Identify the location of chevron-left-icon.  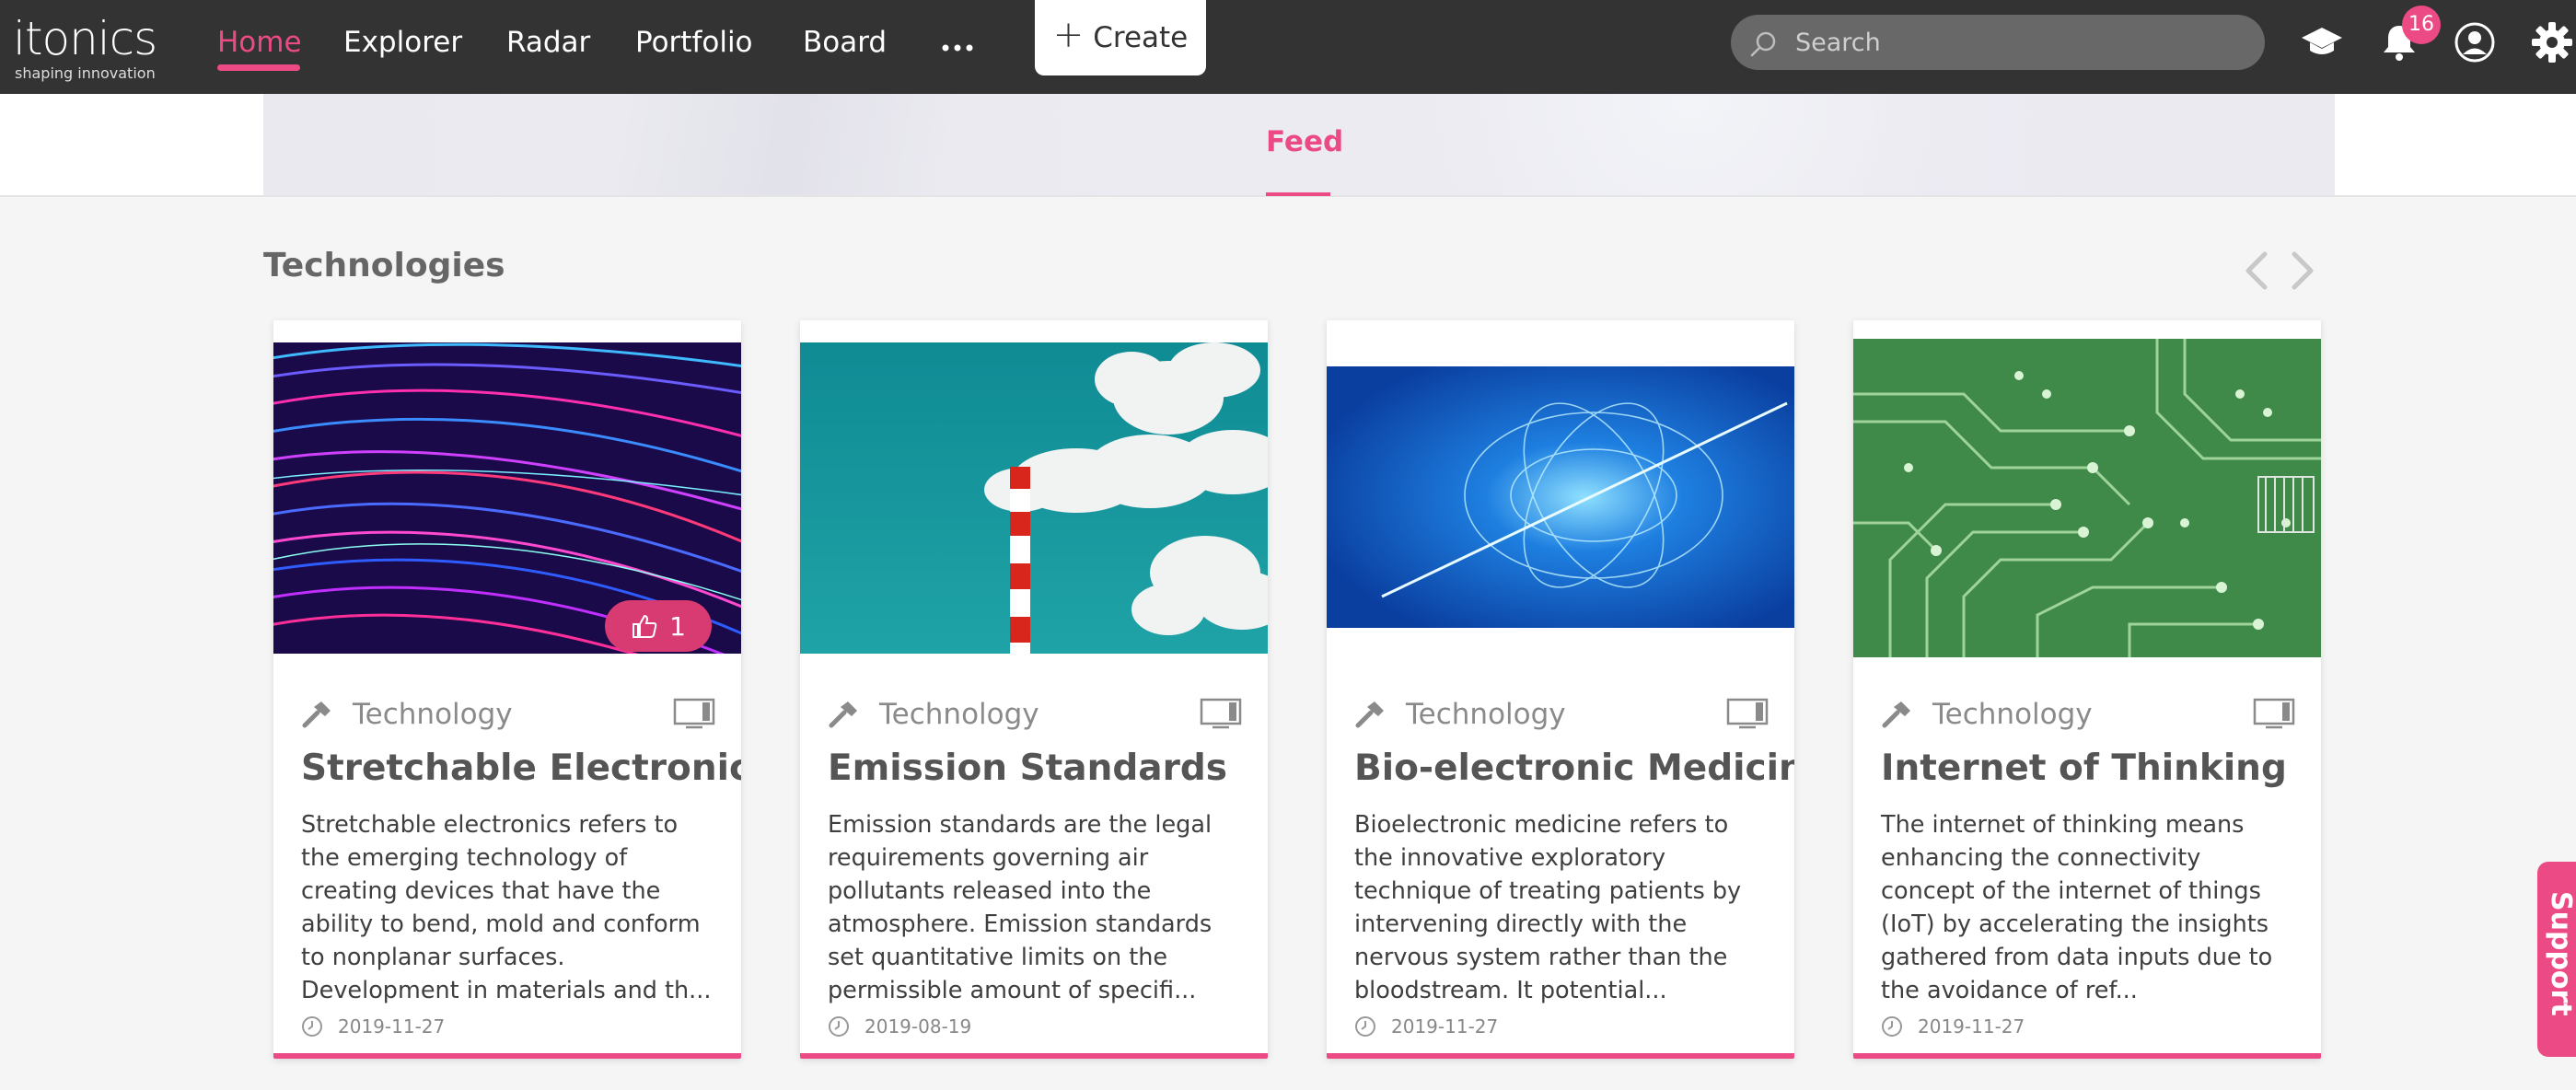
(2256, 271).